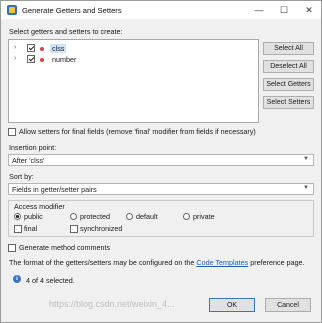 The width and height of the screenshot is (322, 323). What do you see at coordinates (50, 280) in the screenshot?
I see `selection-status: 4 of 4 selected.` at bounding box center [50, 280].